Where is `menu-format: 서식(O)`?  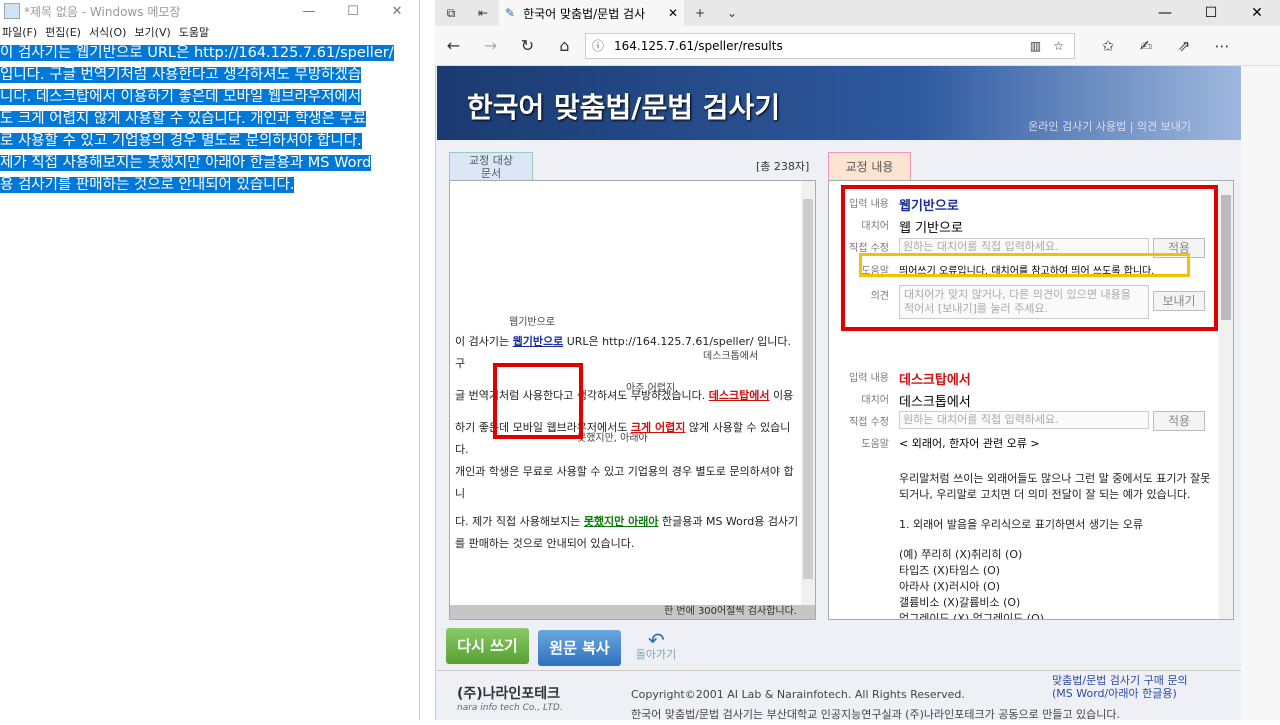 menu-format: 서식(O) is located at coordinates (107, 32).